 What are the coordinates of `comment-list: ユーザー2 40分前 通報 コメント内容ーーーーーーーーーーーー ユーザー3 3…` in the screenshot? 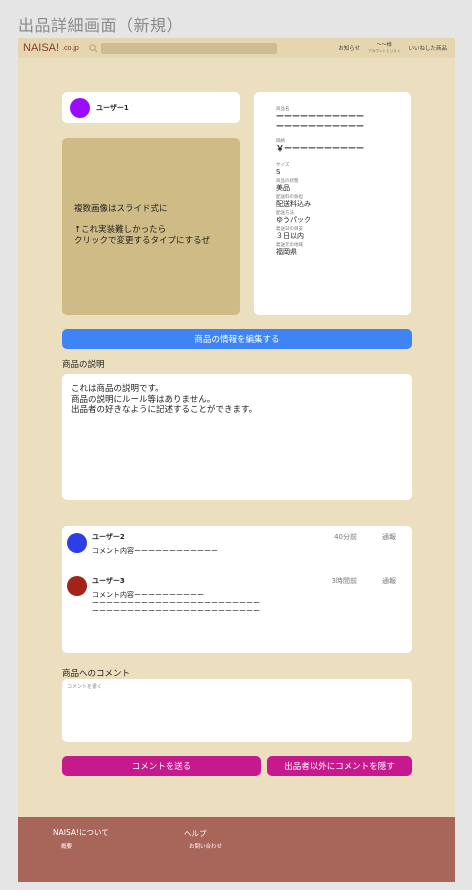 It's located at (237, 589).